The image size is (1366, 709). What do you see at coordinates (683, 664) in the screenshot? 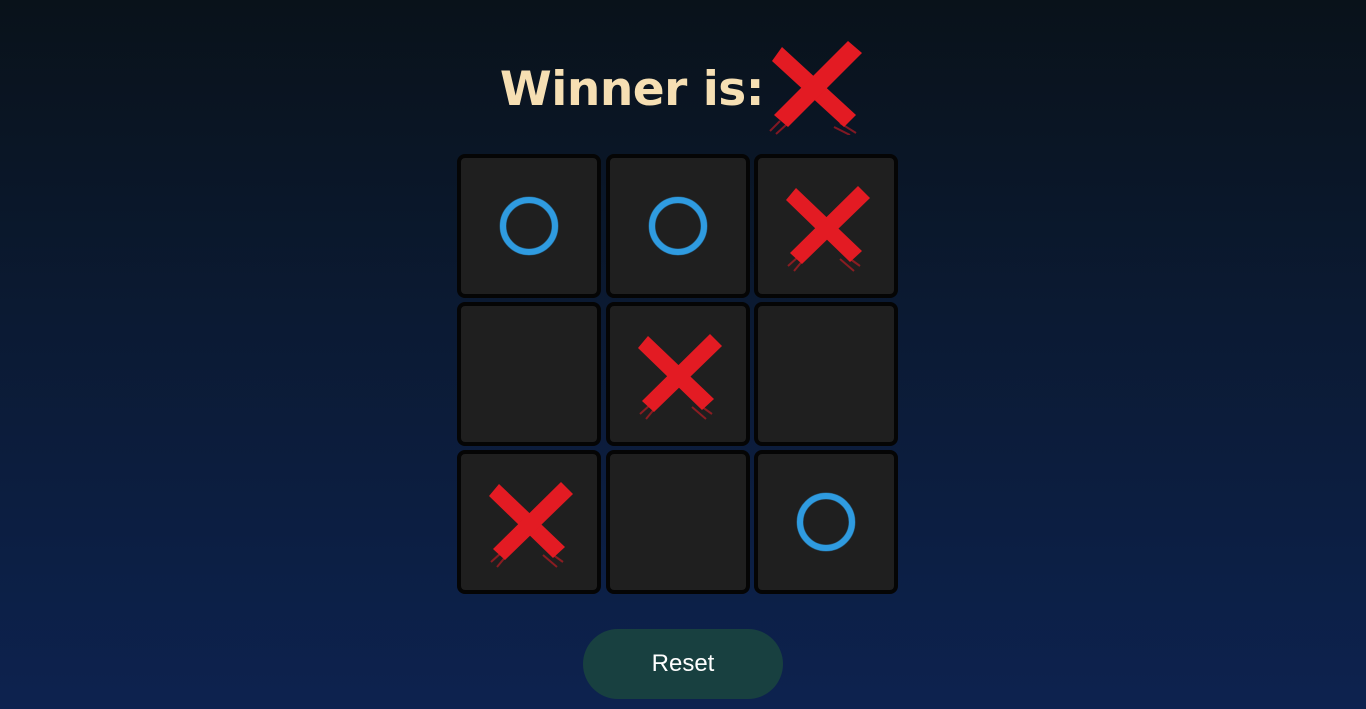
I see `reset-button: Reset` at bounding box center [683, 664].